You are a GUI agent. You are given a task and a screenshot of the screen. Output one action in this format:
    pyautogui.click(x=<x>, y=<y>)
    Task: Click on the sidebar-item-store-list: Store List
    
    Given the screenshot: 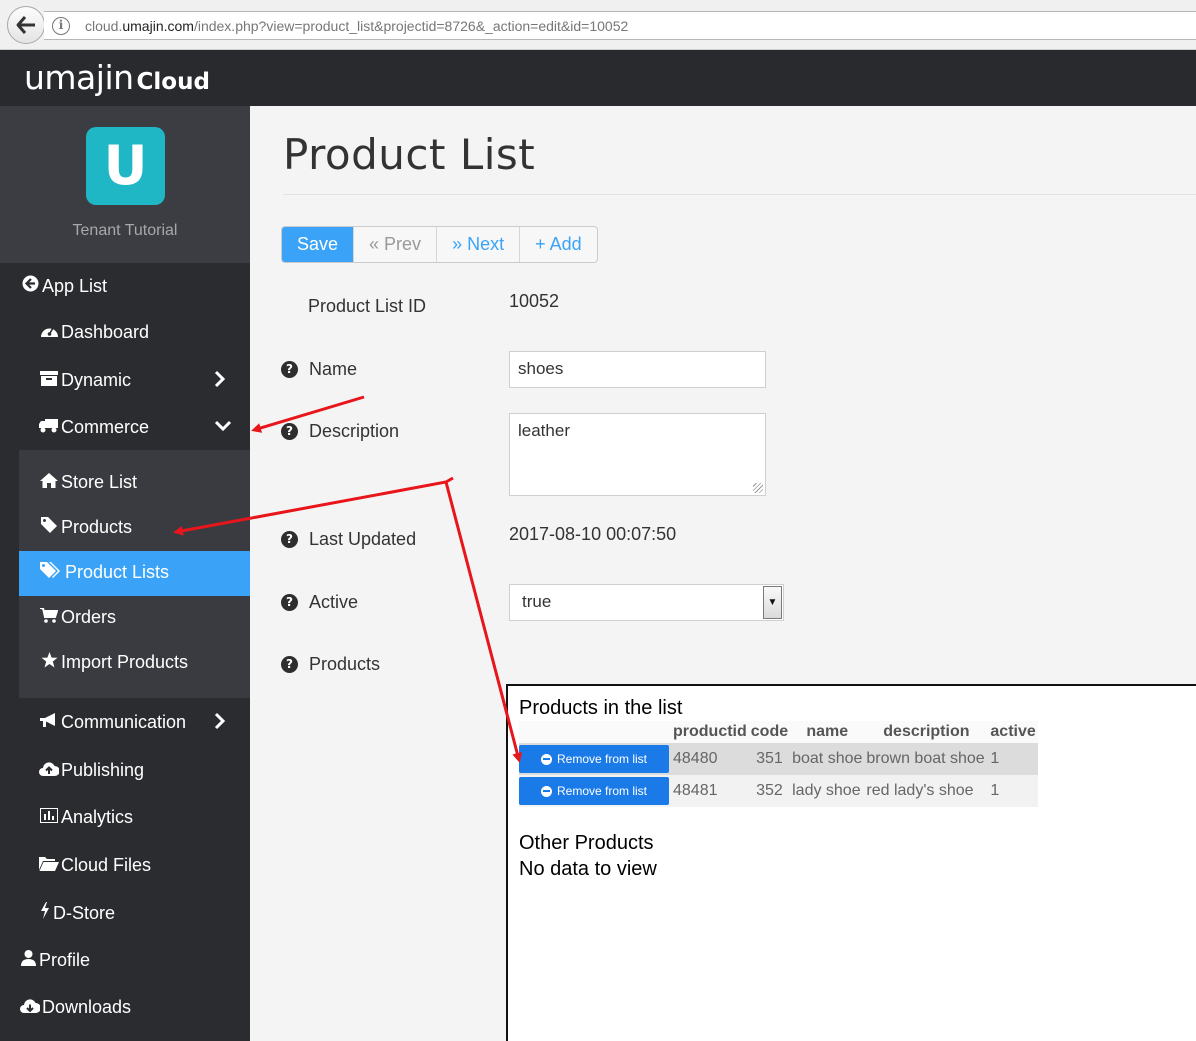 What is the action you would take?
    pyautogui.click(x=88, y=482)
    